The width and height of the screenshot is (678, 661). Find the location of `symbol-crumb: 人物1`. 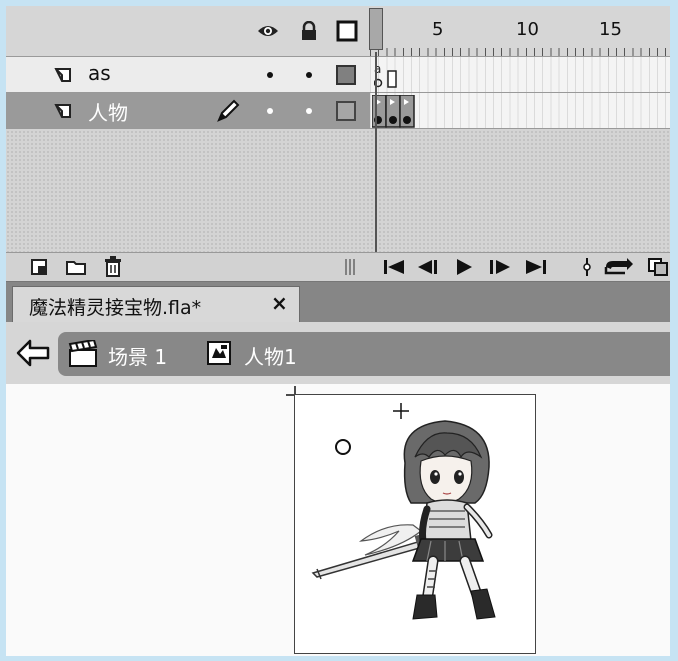

symbol-crumb: 人物1 is located at coordinates (270, 355).